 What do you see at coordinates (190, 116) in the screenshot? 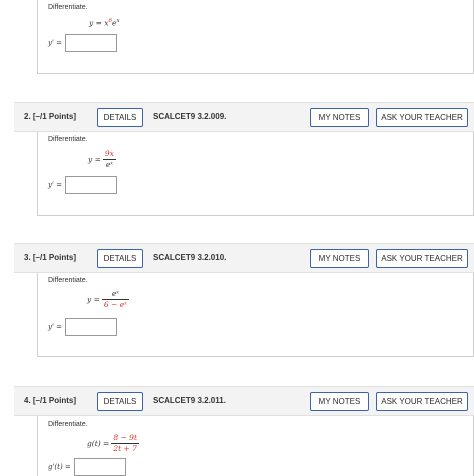
I see `question-code: SCALCET9 3.2.009.` at bounding box center [190, 116].